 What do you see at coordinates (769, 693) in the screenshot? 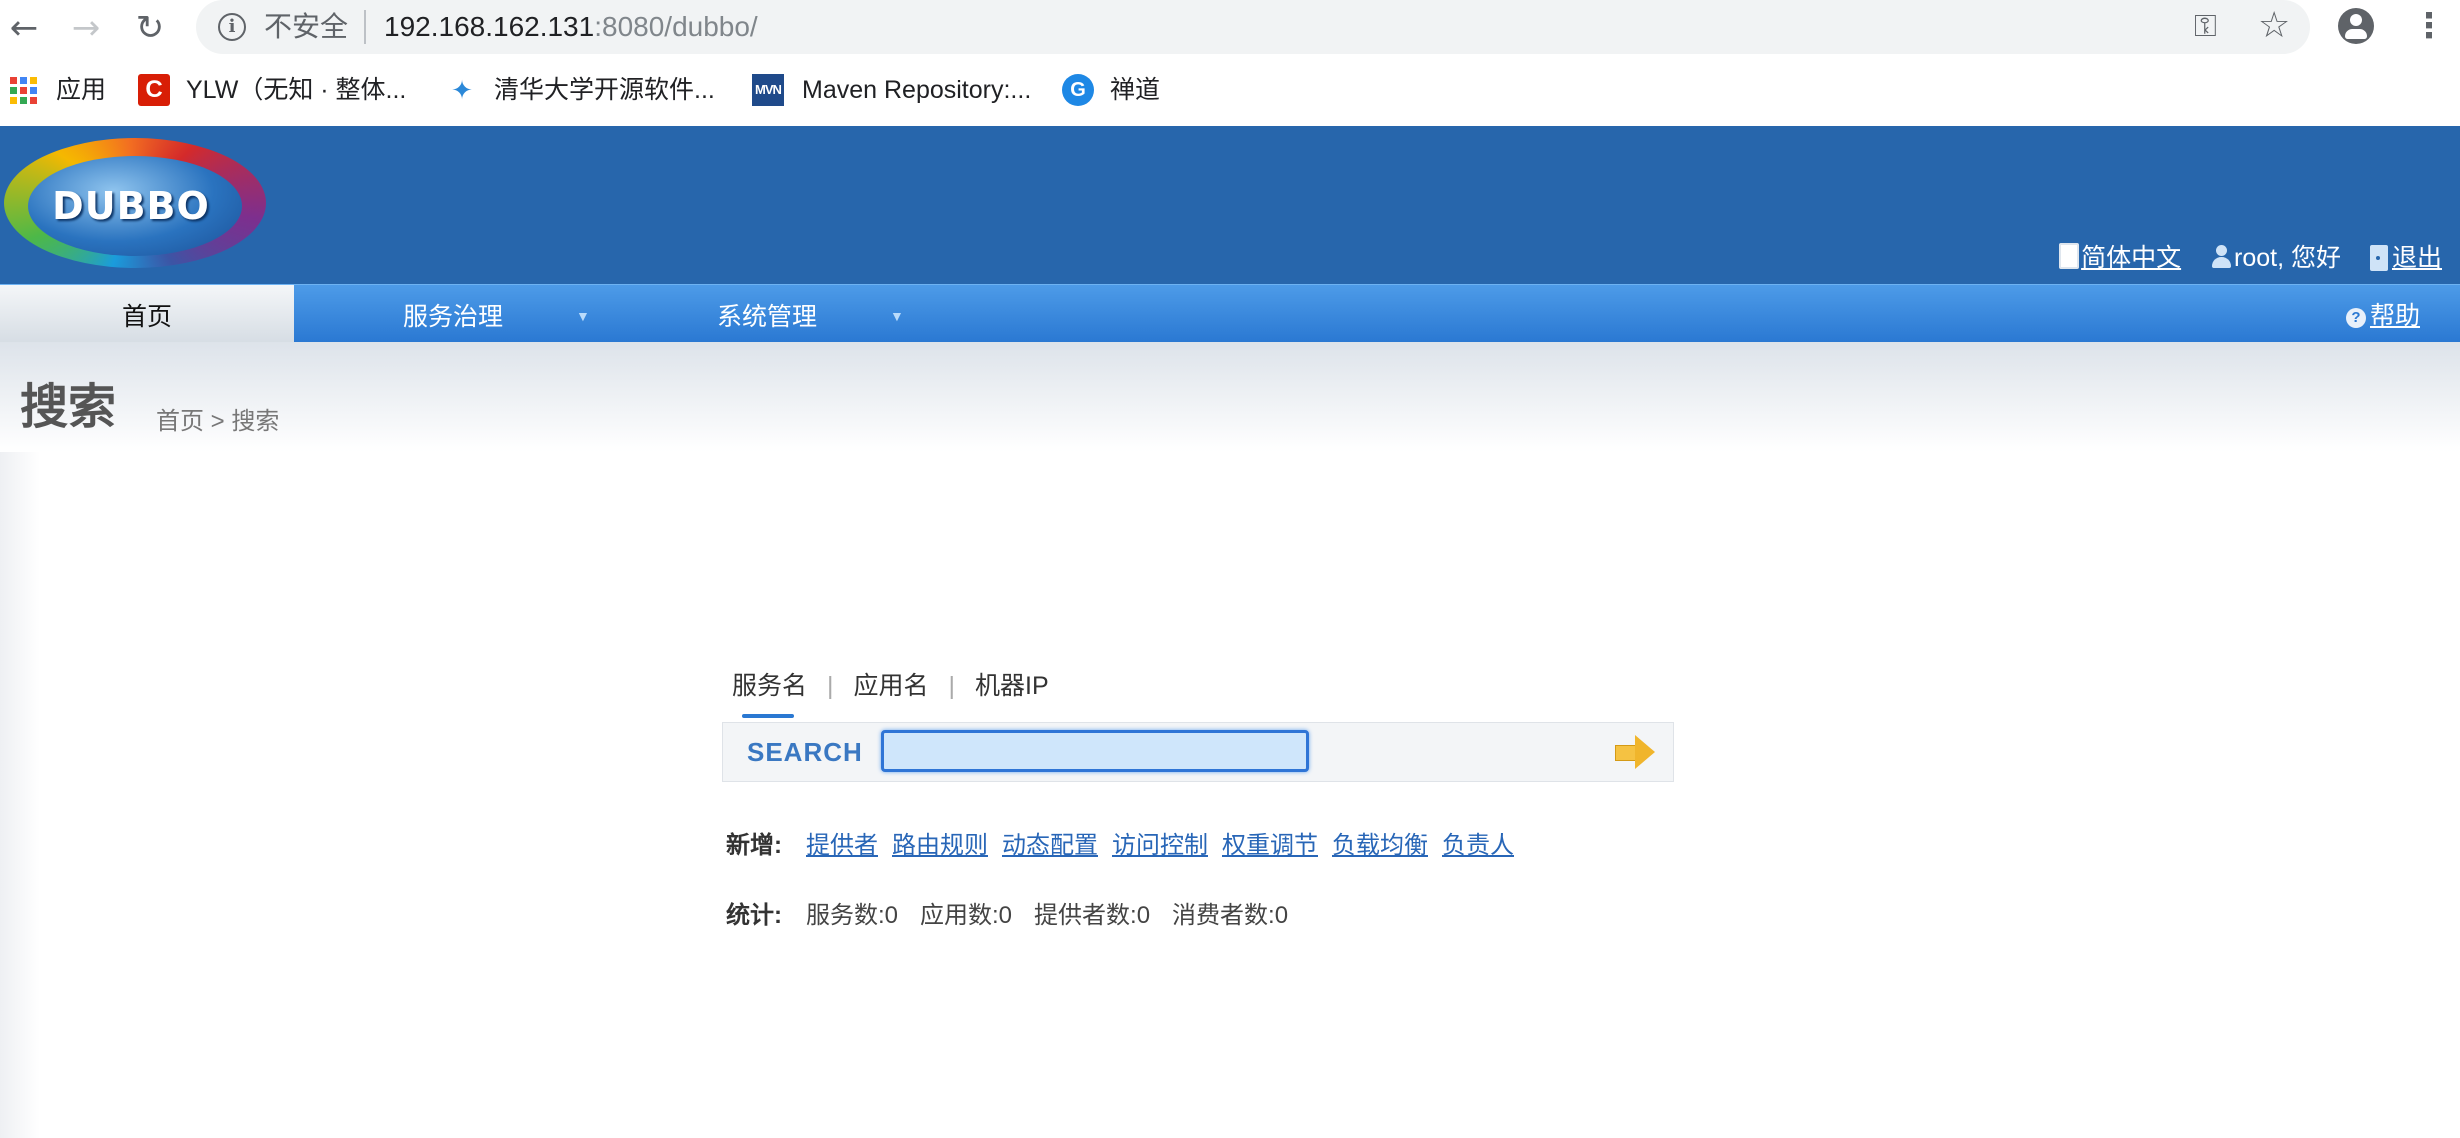
I see `tab-service-name: 服务名` at bounding box center [769, 693].